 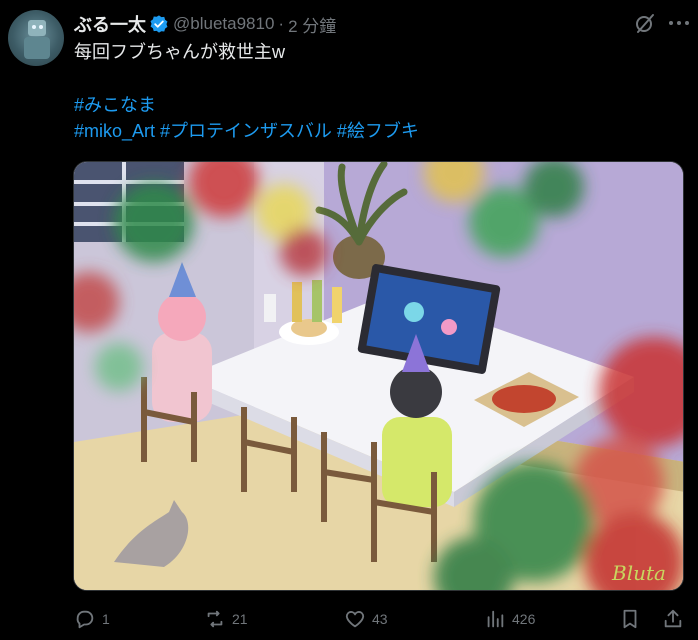 I want to click on repost-count: 21, so click(x=240, y=619).